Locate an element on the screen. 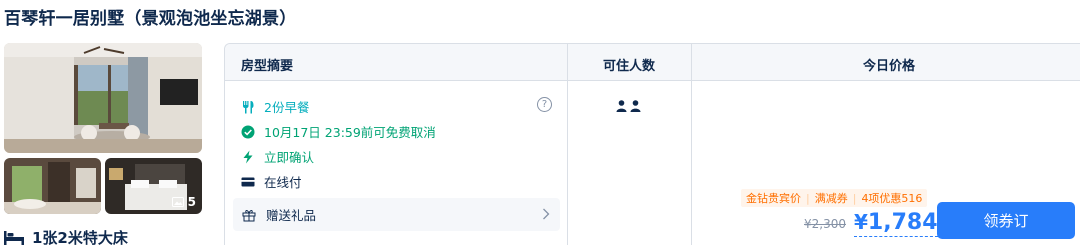 The height and width of the screenshot is (245, 1080). currency-symbol: ¥ is located at coordinates (861, 222).